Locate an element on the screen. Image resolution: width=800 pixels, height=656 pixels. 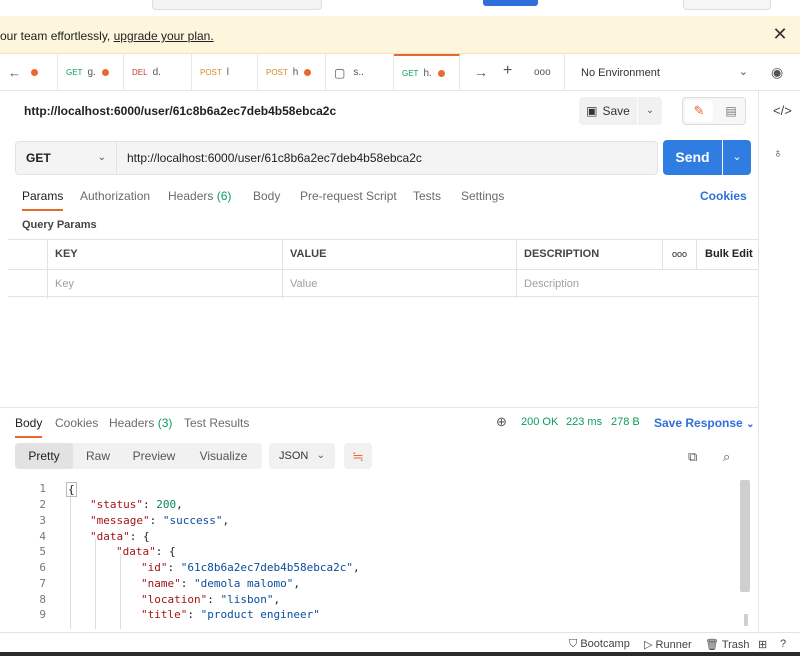
layout-icon: ⊞ is located at coordinates (762, 644).